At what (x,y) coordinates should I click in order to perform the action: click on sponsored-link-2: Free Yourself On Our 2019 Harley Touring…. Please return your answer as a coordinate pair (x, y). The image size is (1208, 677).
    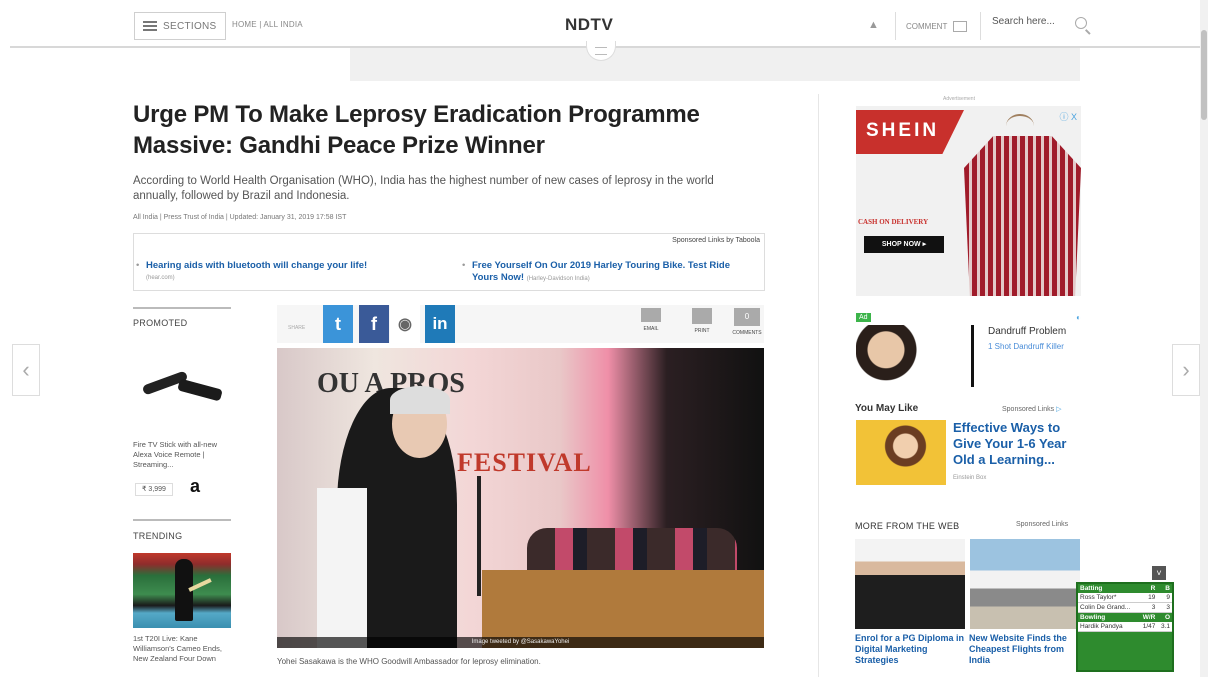
    Looking at the image, I should click on (607, 272).